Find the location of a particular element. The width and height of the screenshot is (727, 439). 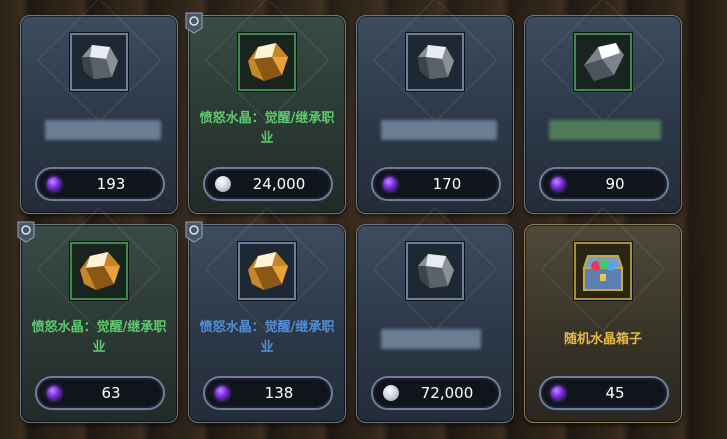

price-button: 90 is located at coordinates (604, 184).